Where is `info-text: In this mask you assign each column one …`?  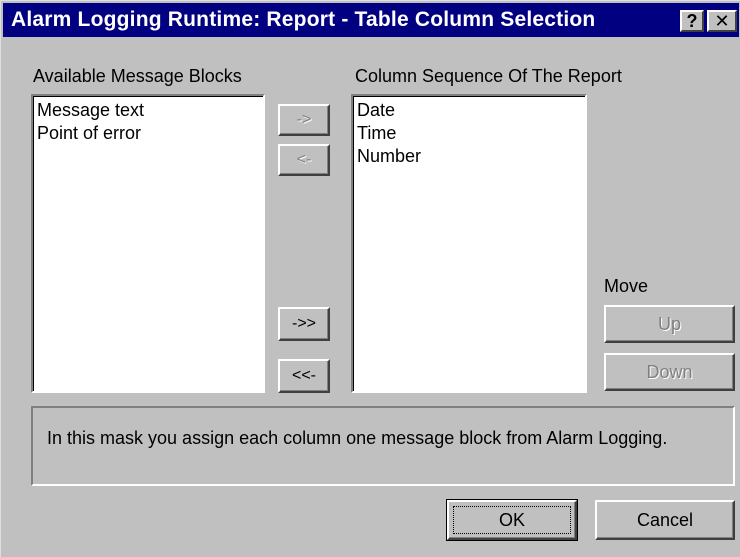 info-text: In this mask you assign each column one … is located at coordinates (357, 438).